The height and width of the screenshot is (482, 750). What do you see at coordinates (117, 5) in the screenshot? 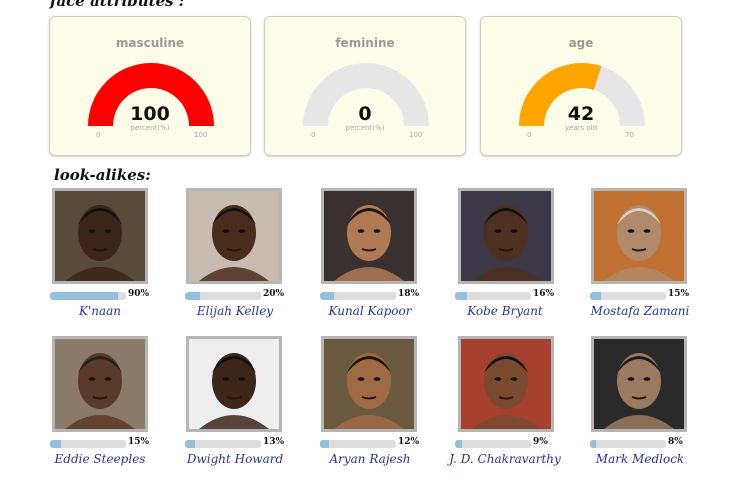
I see `face-attributes-heading: face attributes :` at bounding box center [117, 5].